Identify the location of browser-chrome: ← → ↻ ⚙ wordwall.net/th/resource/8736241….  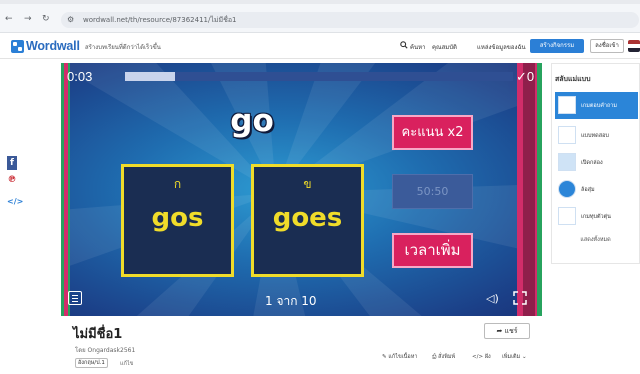
(320, 16).